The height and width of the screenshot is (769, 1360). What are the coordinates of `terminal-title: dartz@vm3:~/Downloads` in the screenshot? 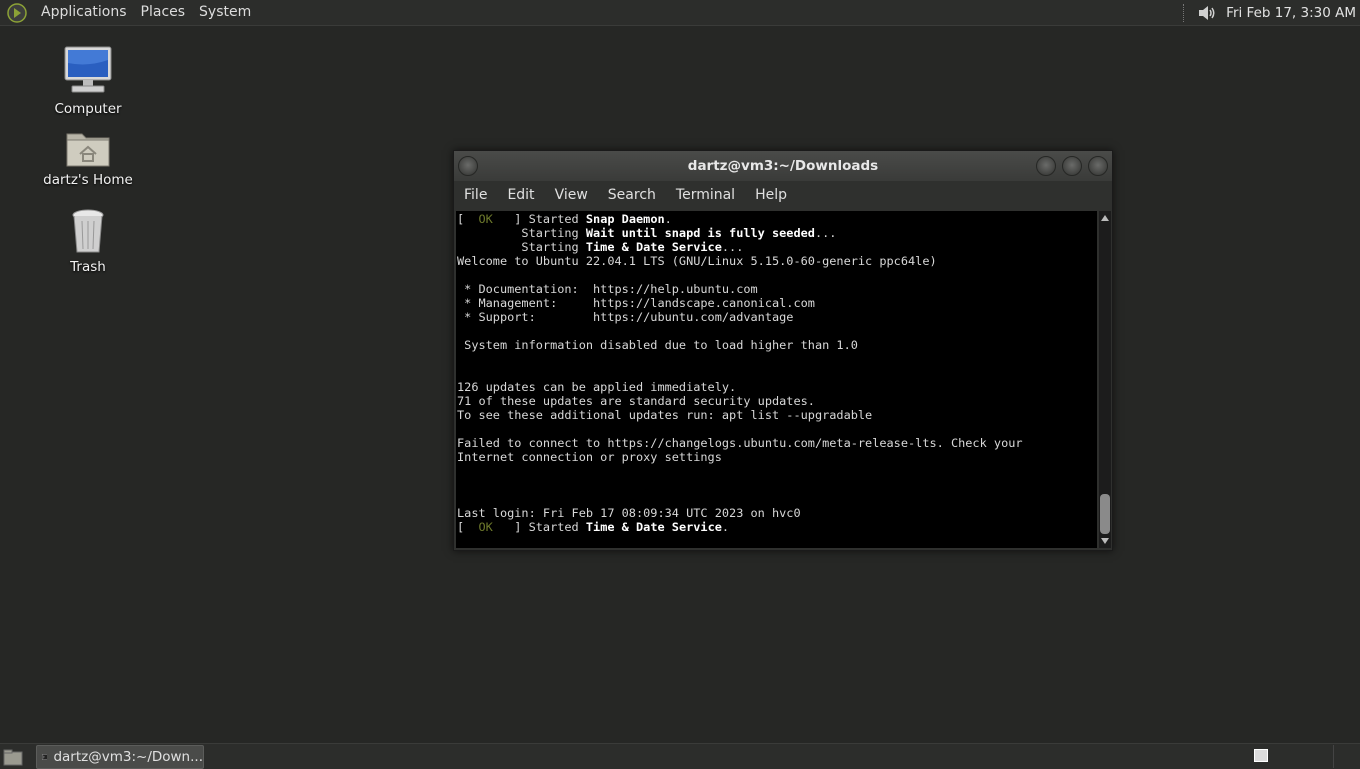 It's located at (783, 166).